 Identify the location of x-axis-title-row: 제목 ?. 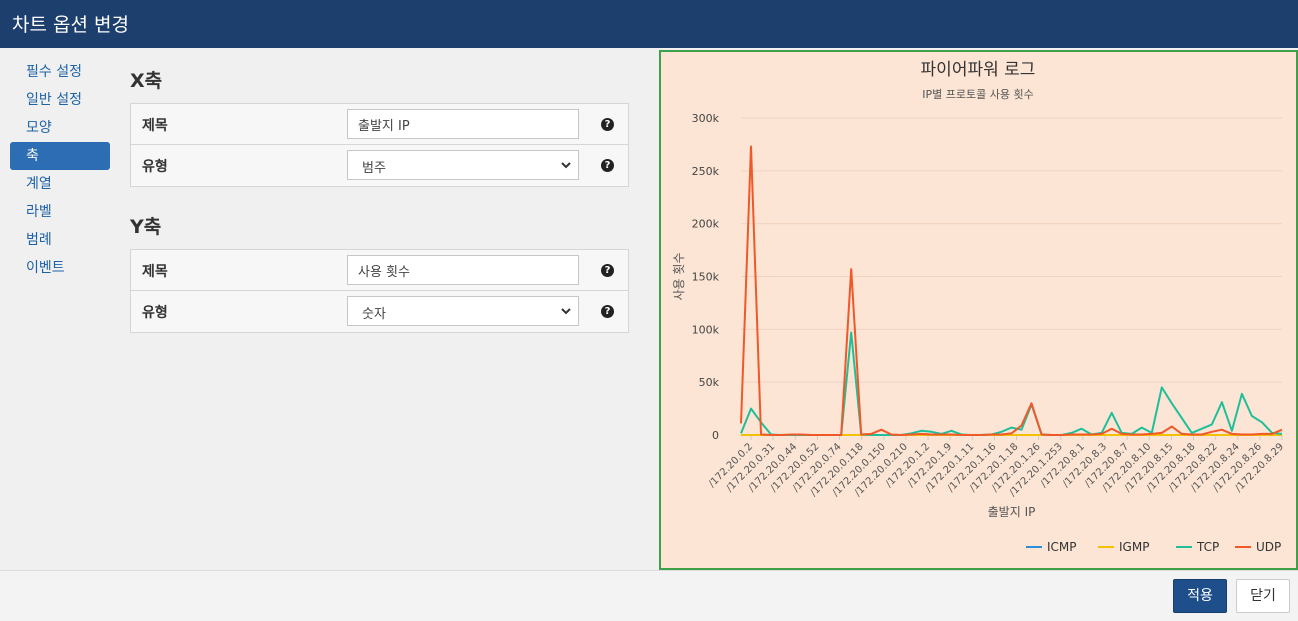
(379, 124).